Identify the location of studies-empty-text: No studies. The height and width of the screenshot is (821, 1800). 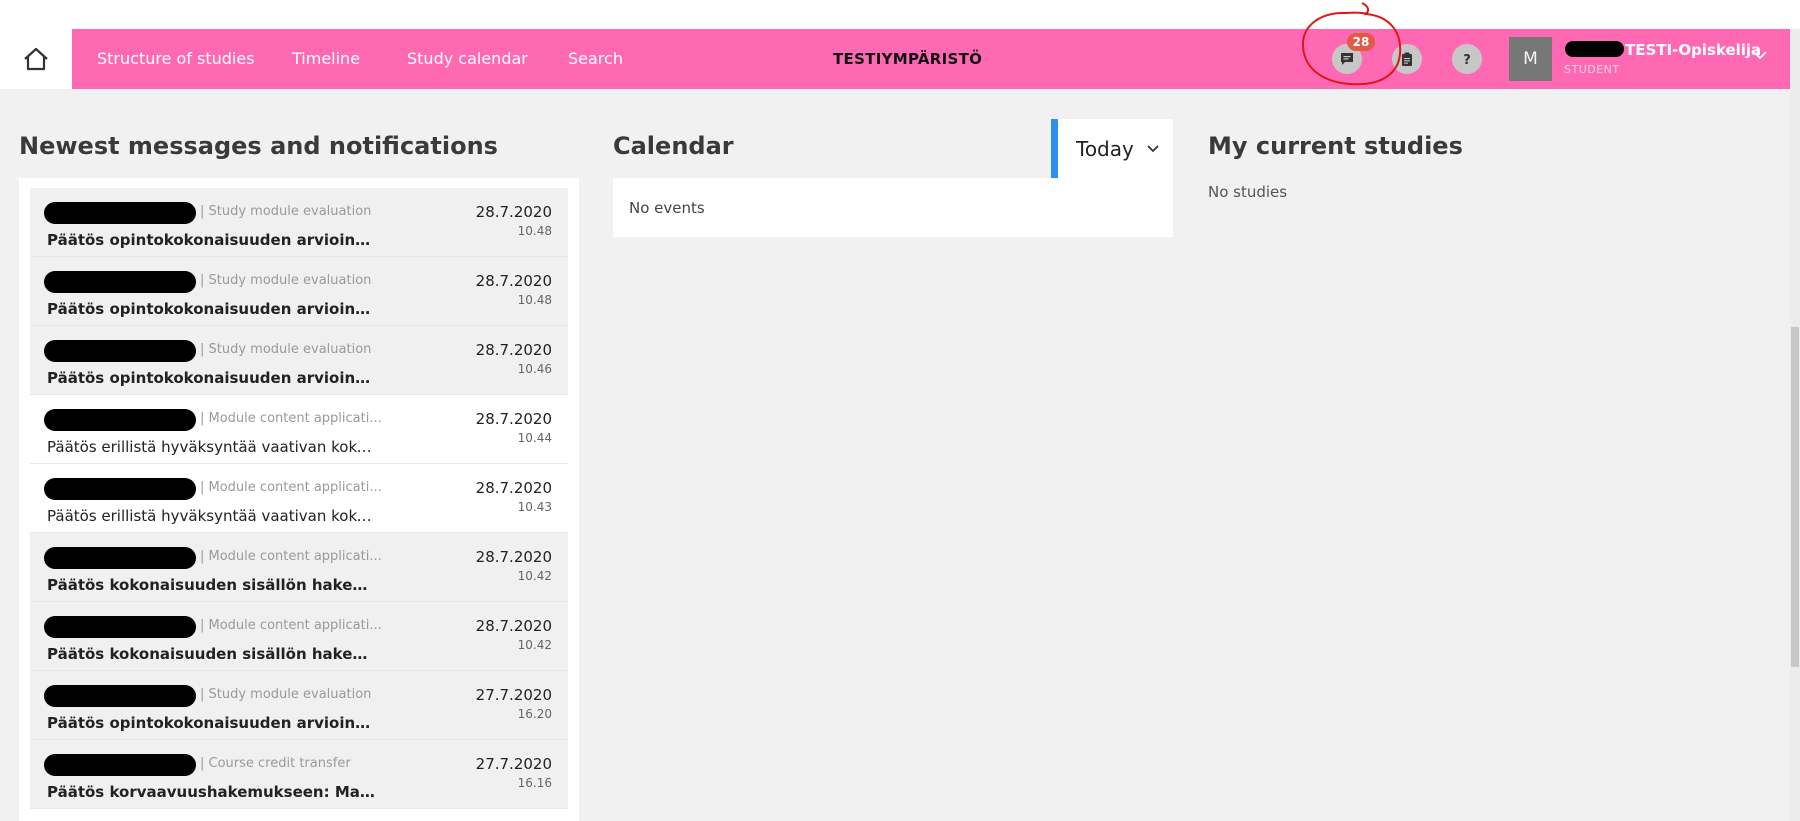
(1248, 192).